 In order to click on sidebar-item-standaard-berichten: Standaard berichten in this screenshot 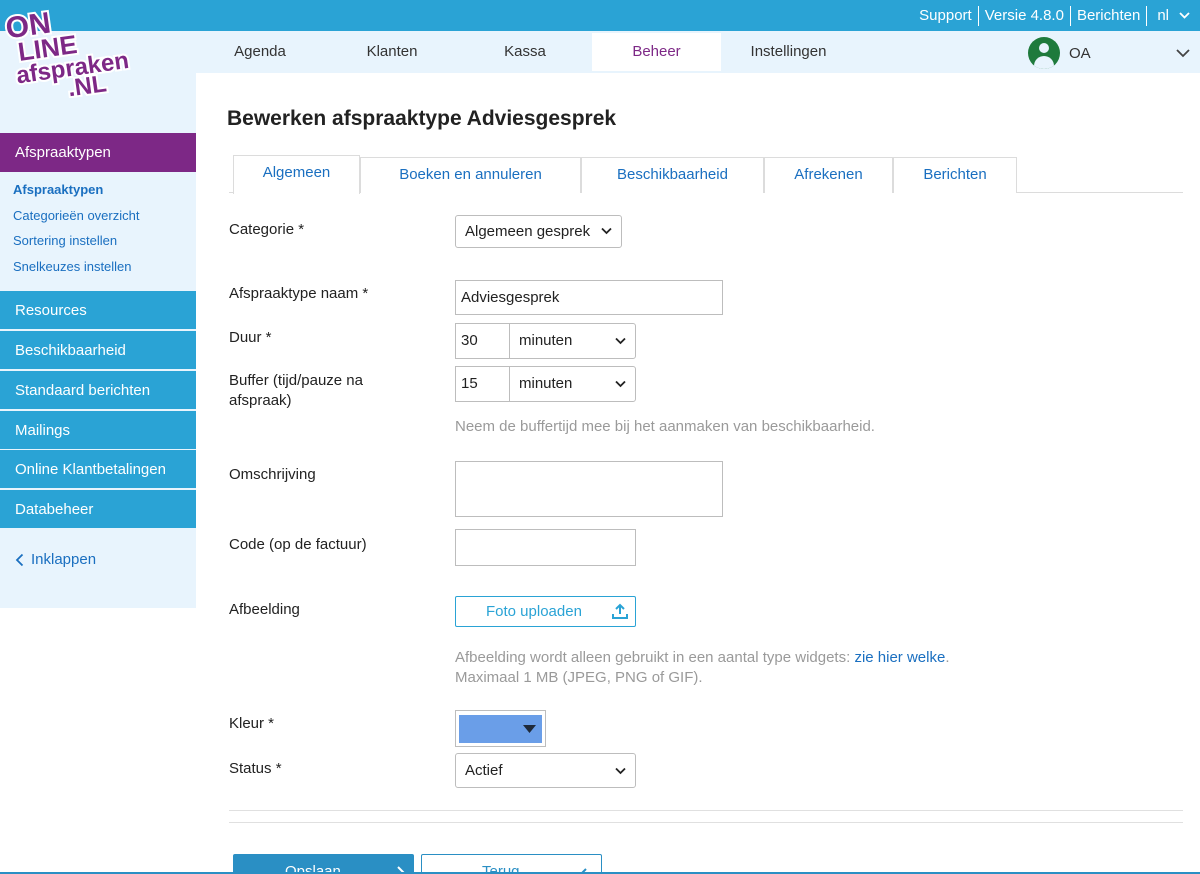, I will do `click(98, 390)`.